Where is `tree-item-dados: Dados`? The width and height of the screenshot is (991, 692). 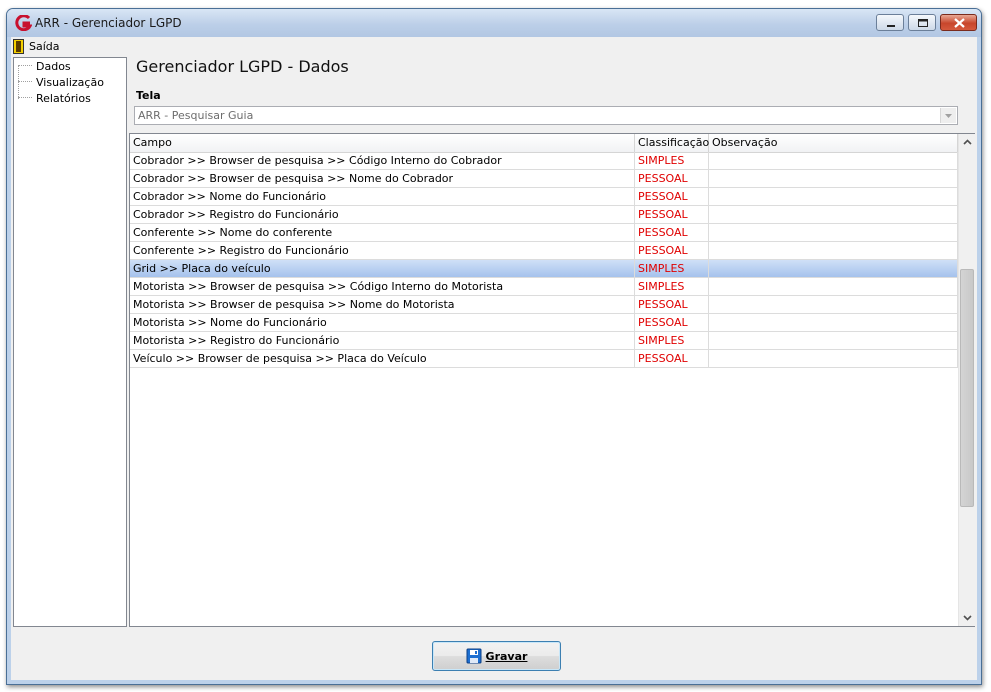 tree-item-dados: Dados is located at coordinates (44, 66).